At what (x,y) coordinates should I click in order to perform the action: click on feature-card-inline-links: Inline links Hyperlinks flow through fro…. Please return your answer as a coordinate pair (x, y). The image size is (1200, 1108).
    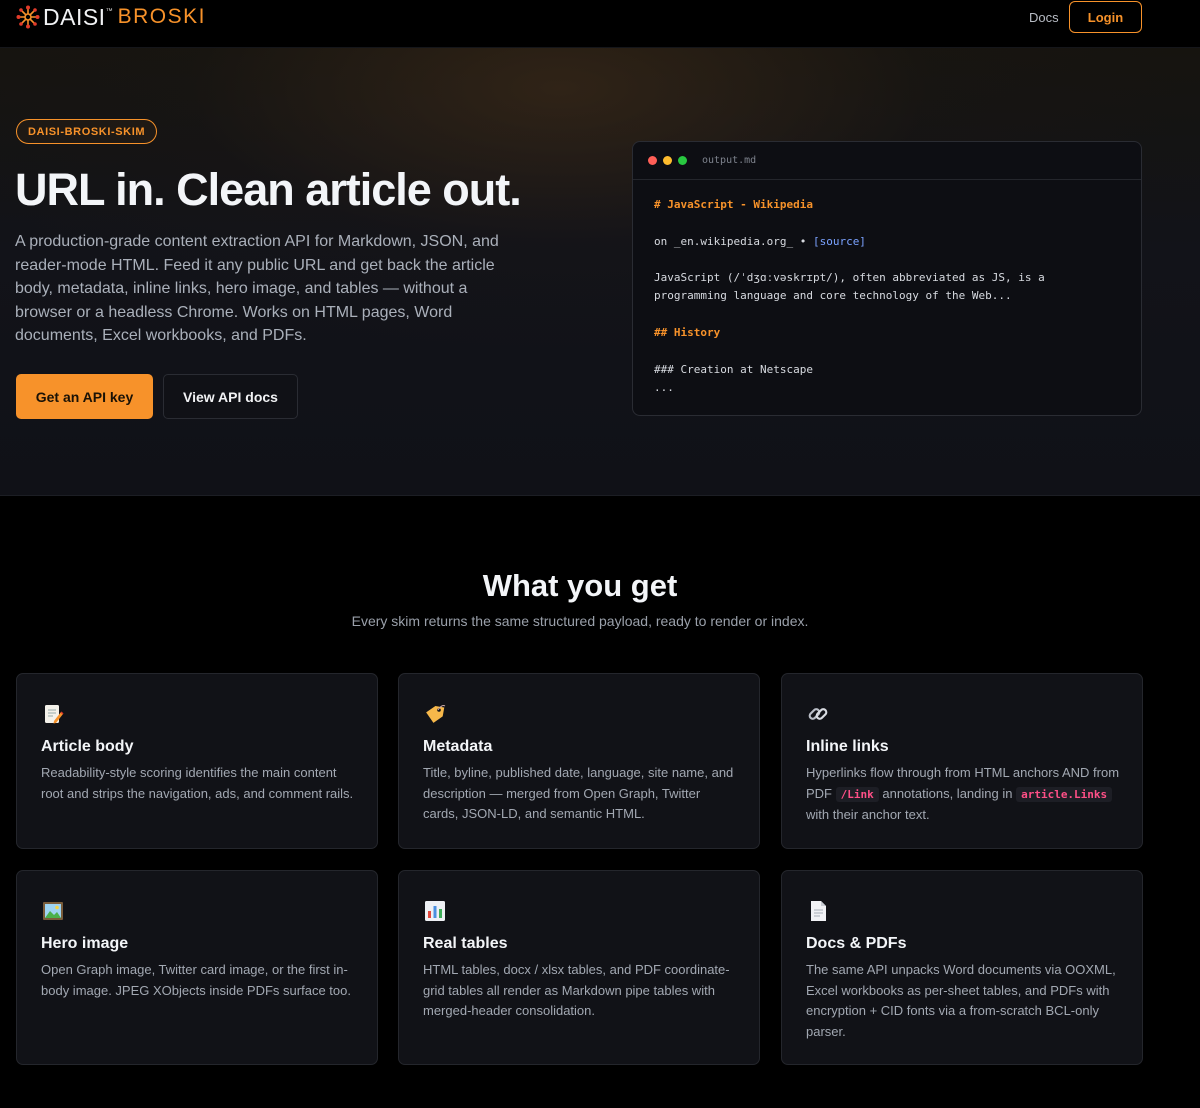
    Looking at the image, I should click on (962, 761).